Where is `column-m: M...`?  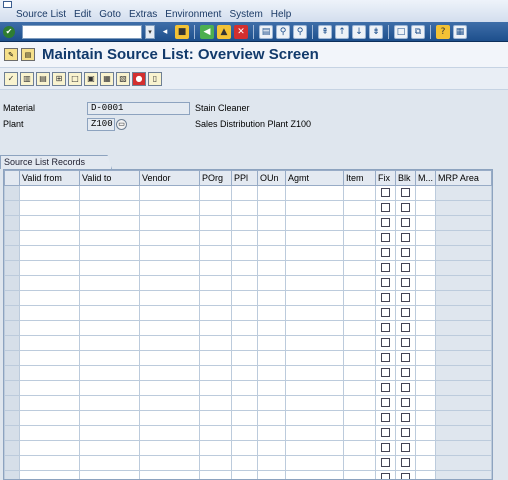 column-m: M... is located at coordinates (425, 178).